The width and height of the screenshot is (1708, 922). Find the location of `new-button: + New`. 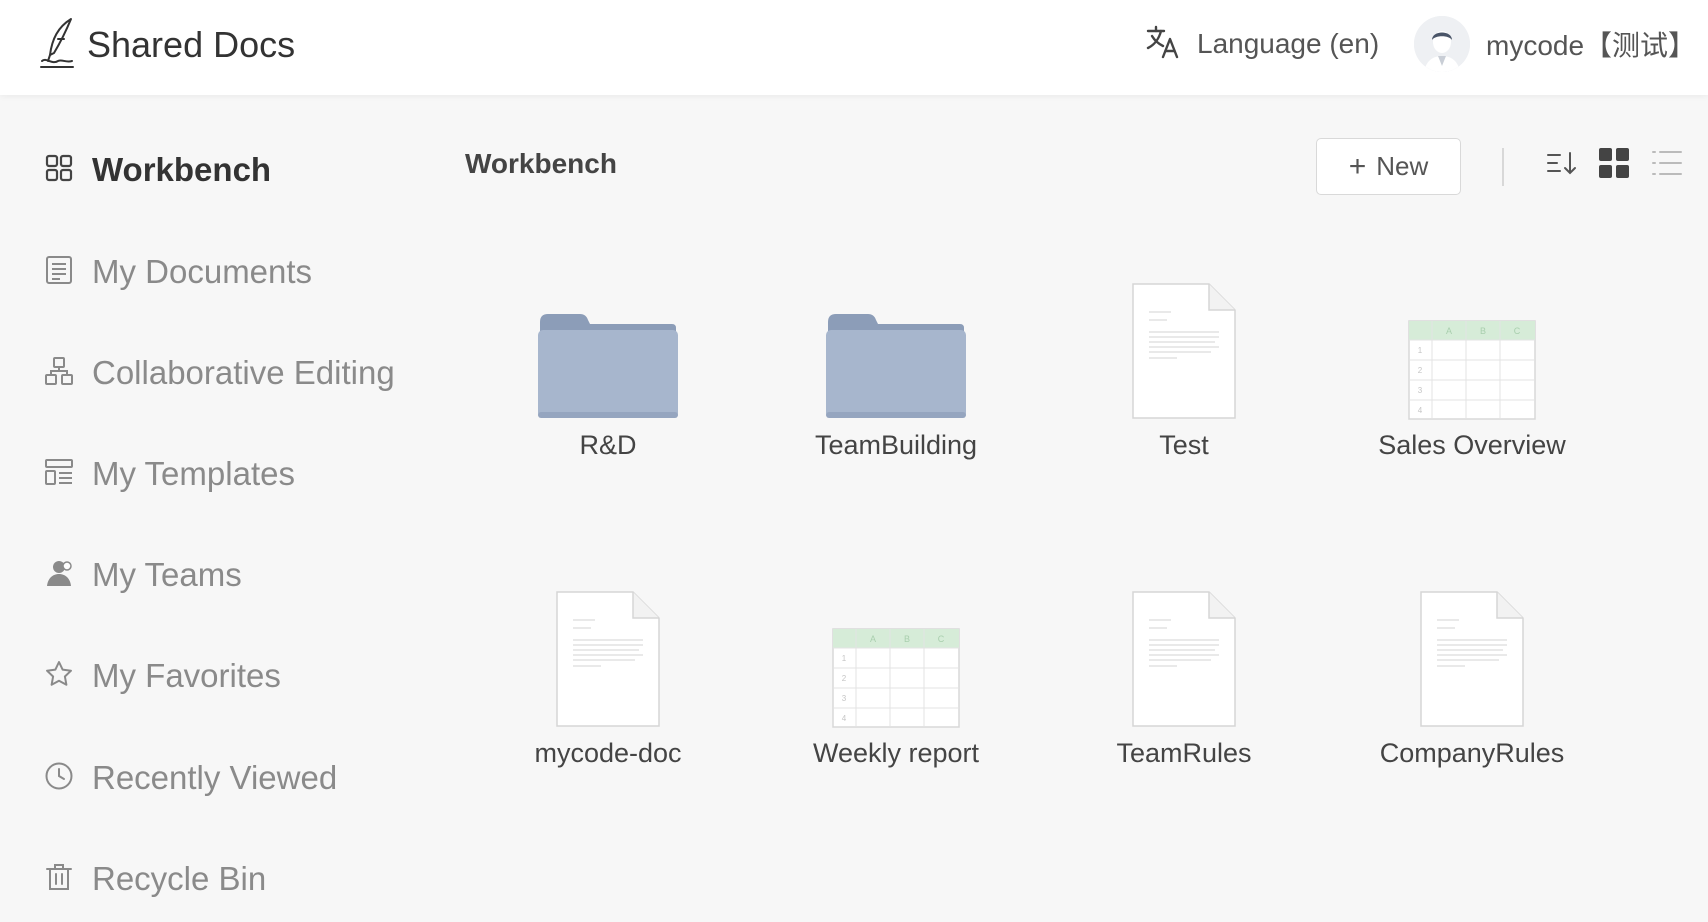

new-button: + New is located at coordinates (1388, 166).